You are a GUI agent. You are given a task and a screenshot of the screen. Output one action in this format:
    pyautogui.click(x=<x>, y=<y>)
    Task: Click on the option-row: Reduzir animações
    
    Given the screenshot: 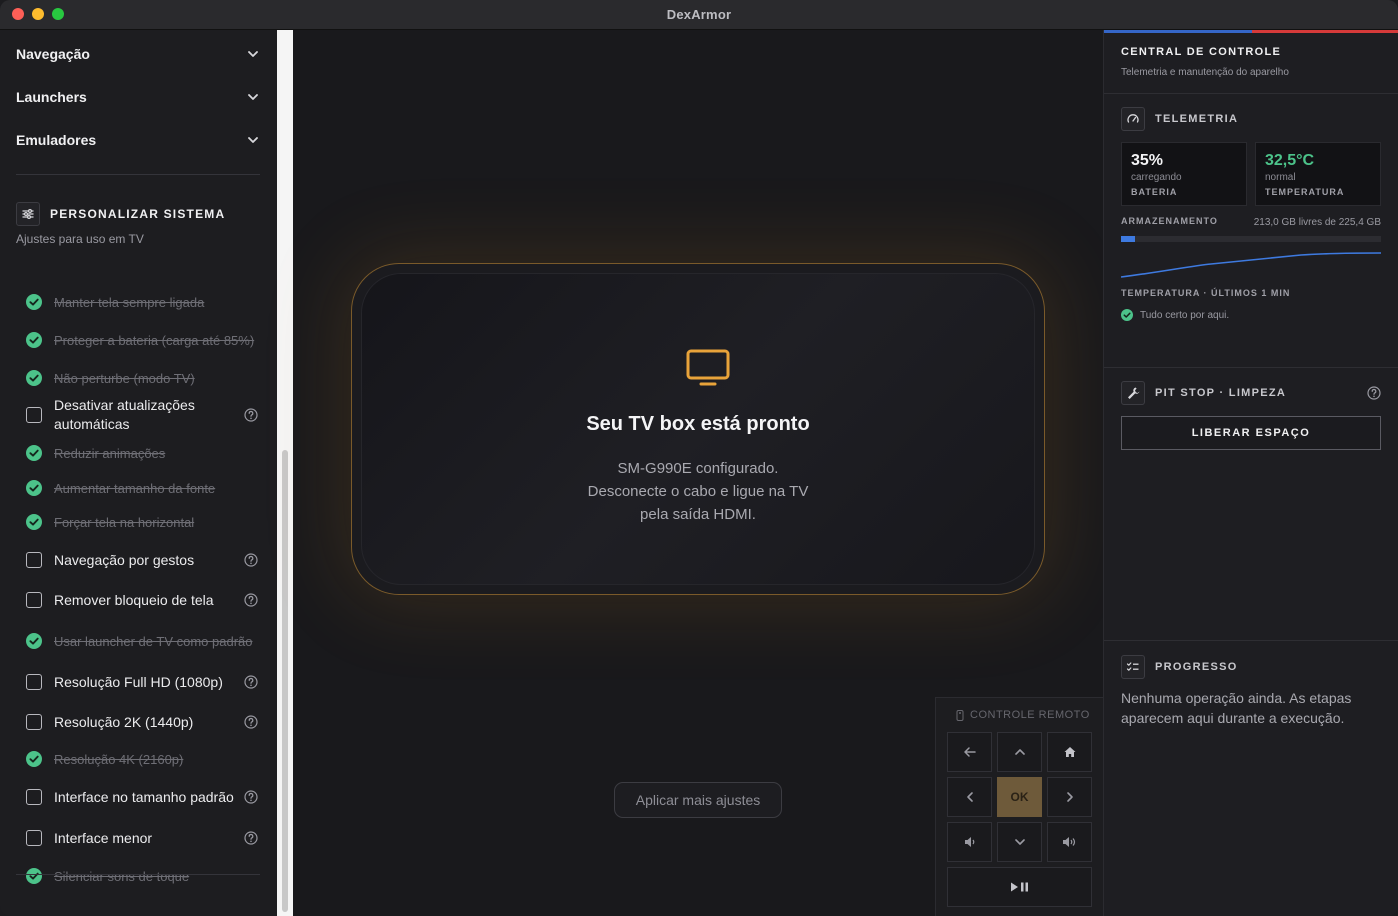 What is the action you would take?
    pyautogui.click(x=142, y=453)
    